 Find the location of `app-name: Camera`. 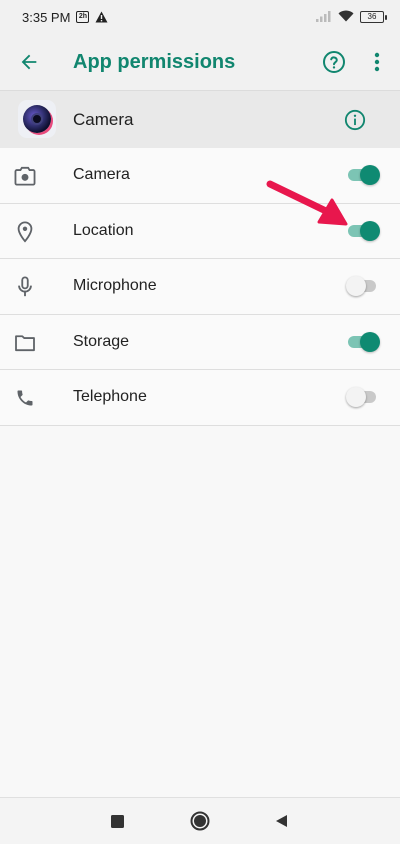

app-name: Camera is located at coordinates (103, 119).